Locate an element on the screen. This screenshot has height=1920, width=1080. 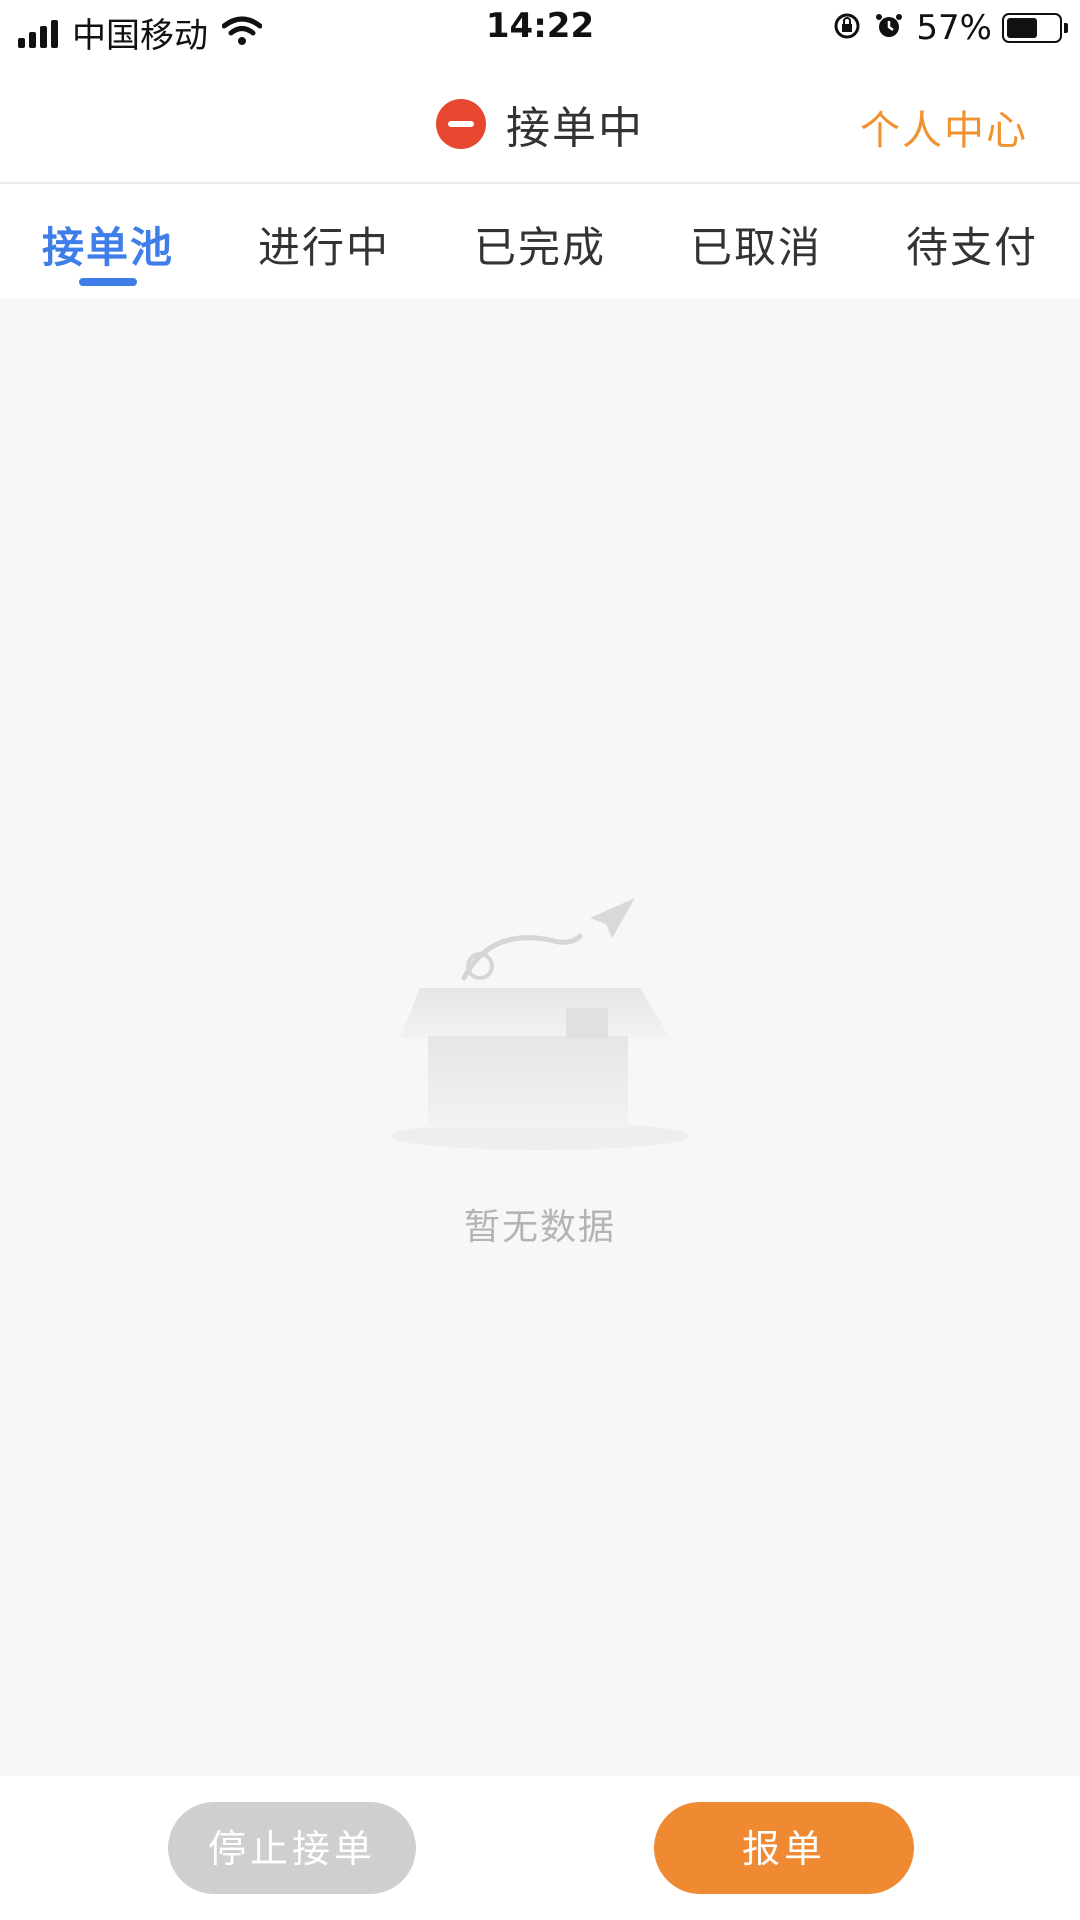
stop-accepting-button: 停止接单 is located at coordinates (292, 1848).